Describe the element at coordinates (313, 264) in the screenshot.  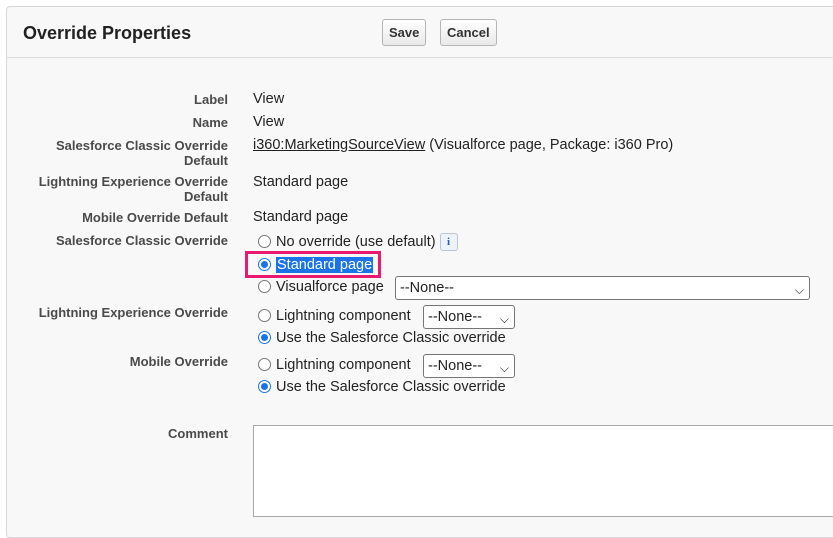
I see `highlight-annotation` at that location.